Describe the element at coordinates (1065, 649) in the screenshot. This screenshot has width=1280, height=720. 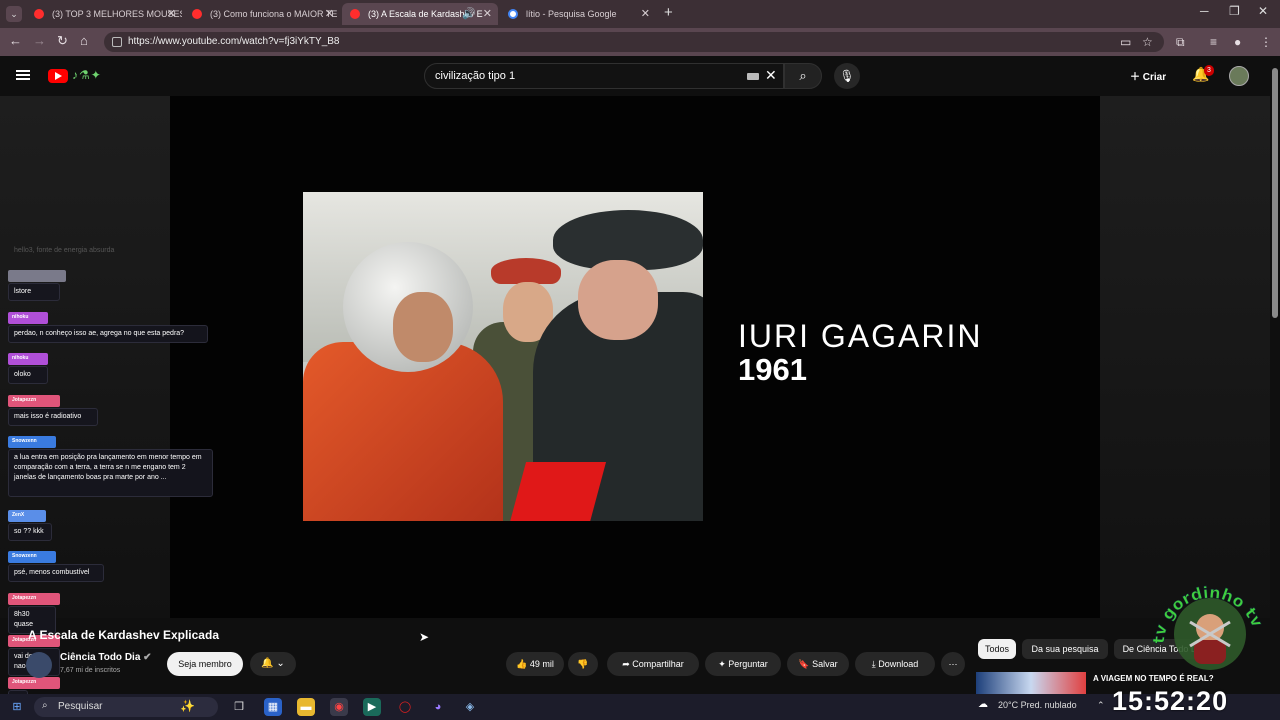
I see `chip-da-sua-pesquisa: Da sua pesquisa` at that location.